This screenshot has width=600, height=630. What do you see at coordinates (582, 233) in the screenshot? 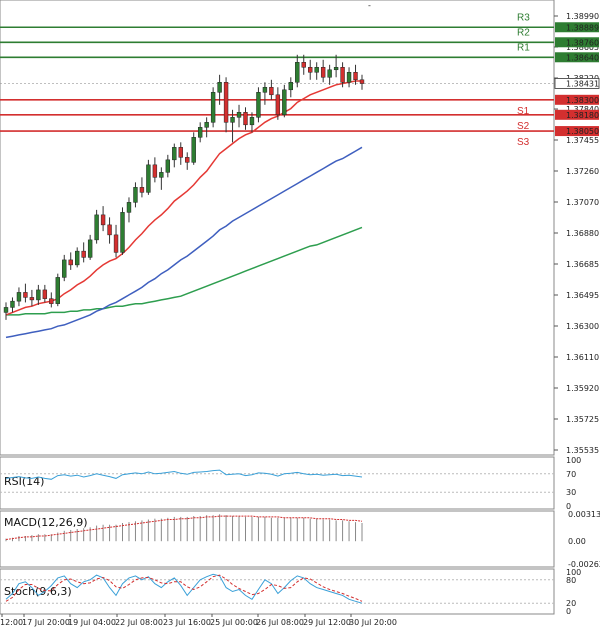
I see `price-tick-label: 1.36880` at bounding box center [582, 233].